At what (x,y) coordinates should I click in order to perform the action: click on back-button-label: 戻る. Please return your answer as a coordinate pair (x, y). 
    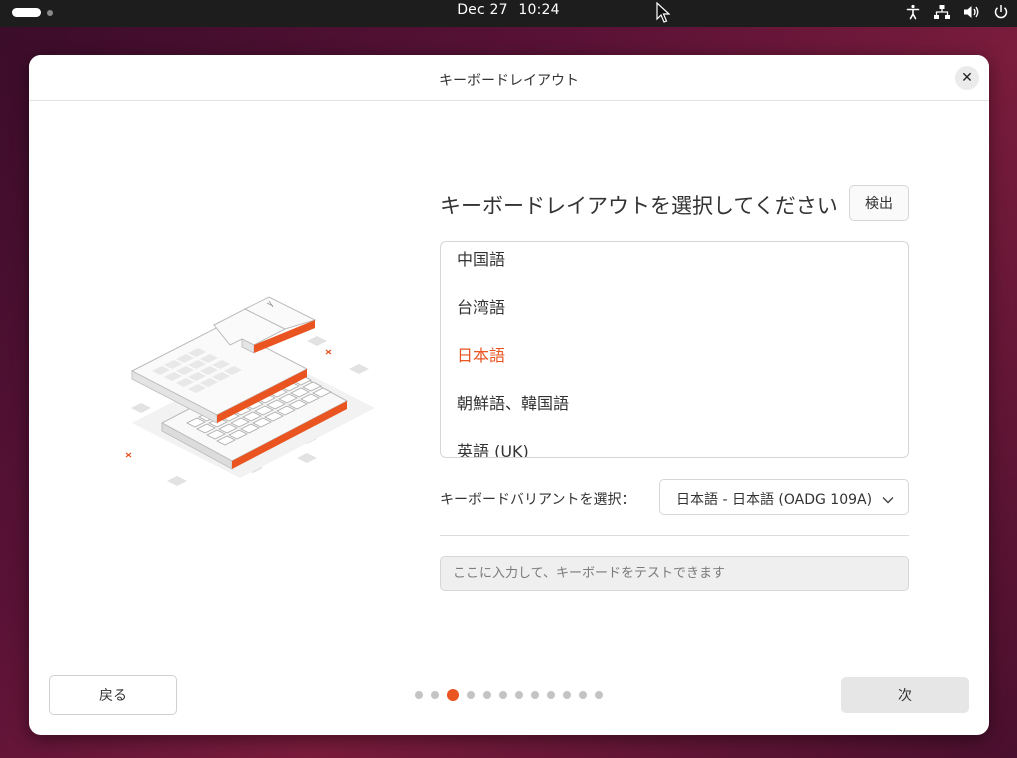
    Looking at the image, I should click on (113, 696).